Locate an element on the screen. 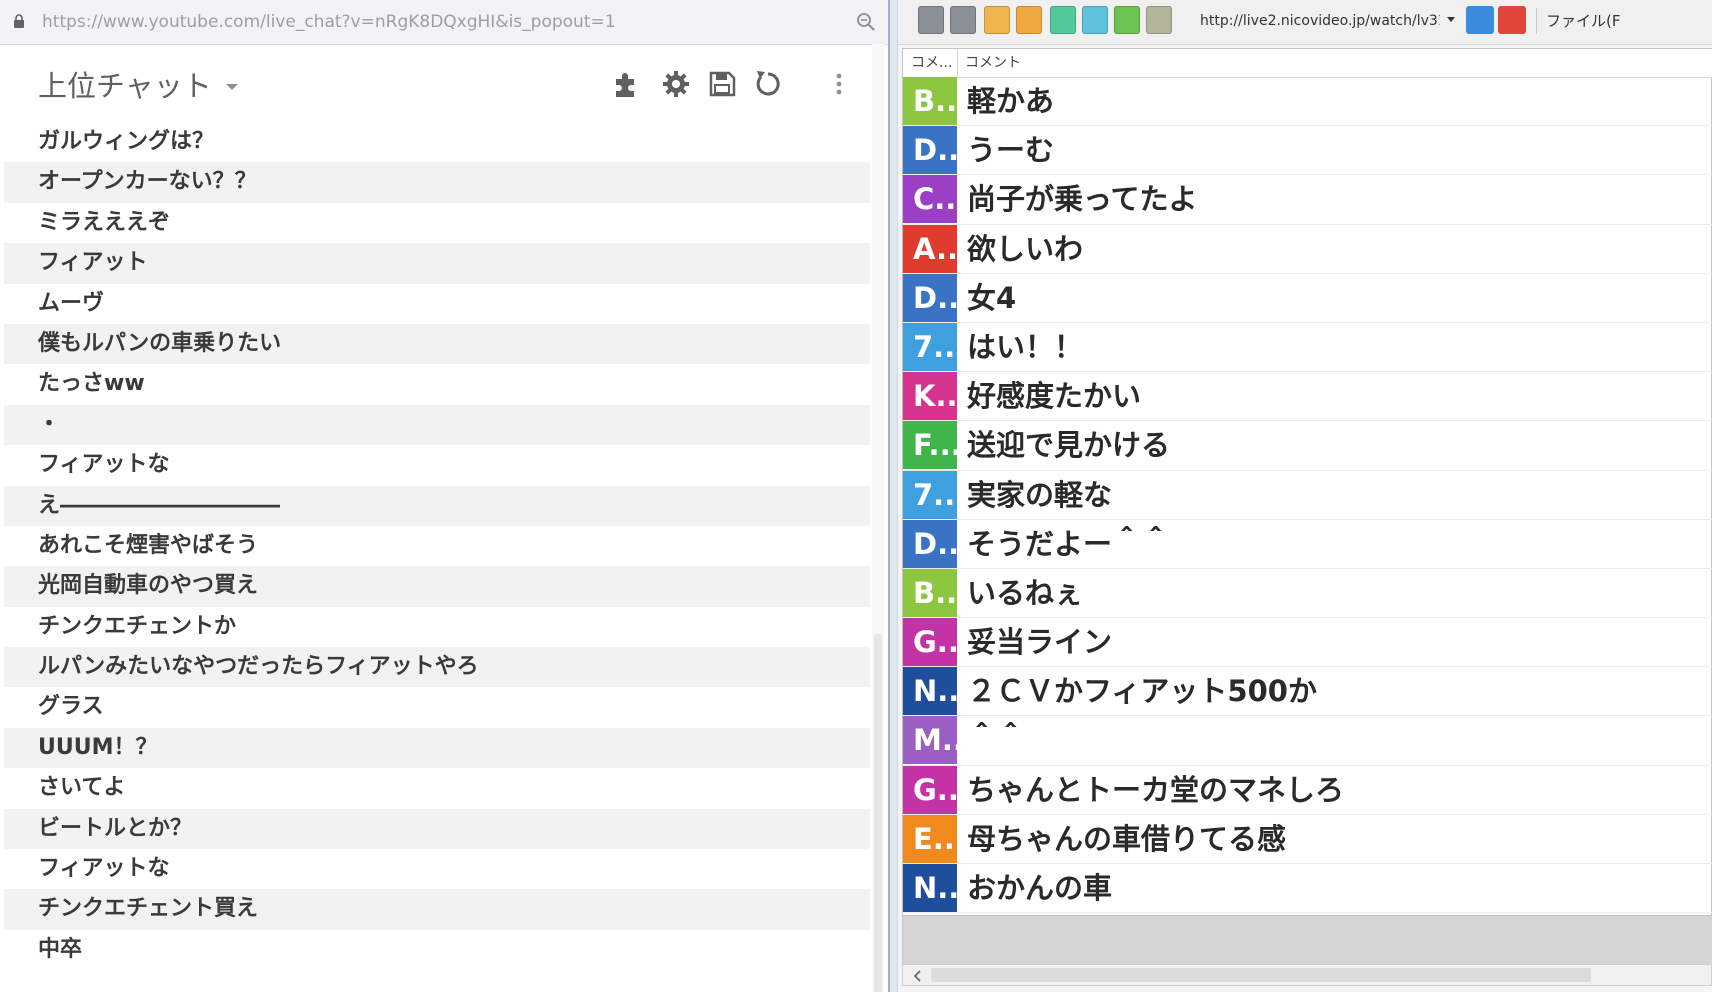  column-header-comment: コメント is located at coordinates (993, 63).